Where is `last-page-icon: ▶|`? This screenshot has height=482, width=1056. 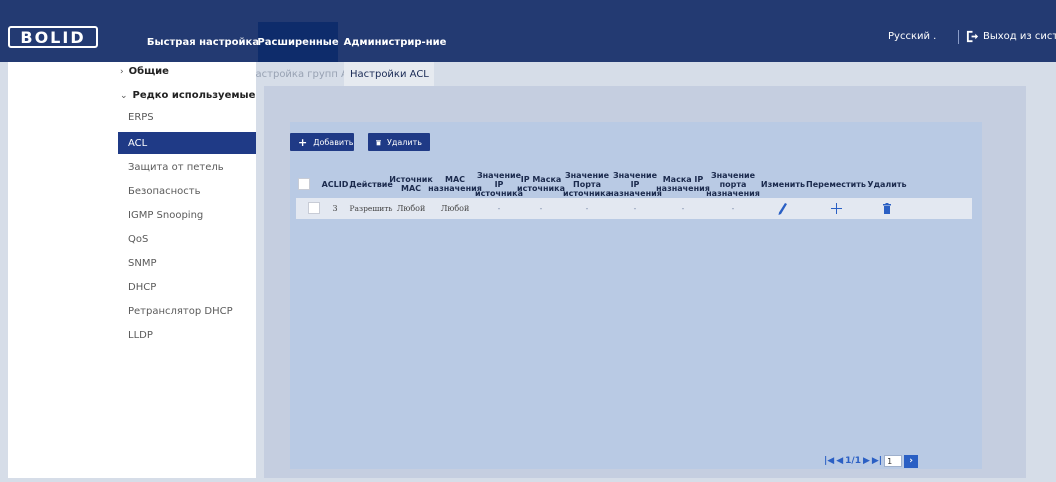
last-page-icon: ▶| is located at coordinates (877, 461).